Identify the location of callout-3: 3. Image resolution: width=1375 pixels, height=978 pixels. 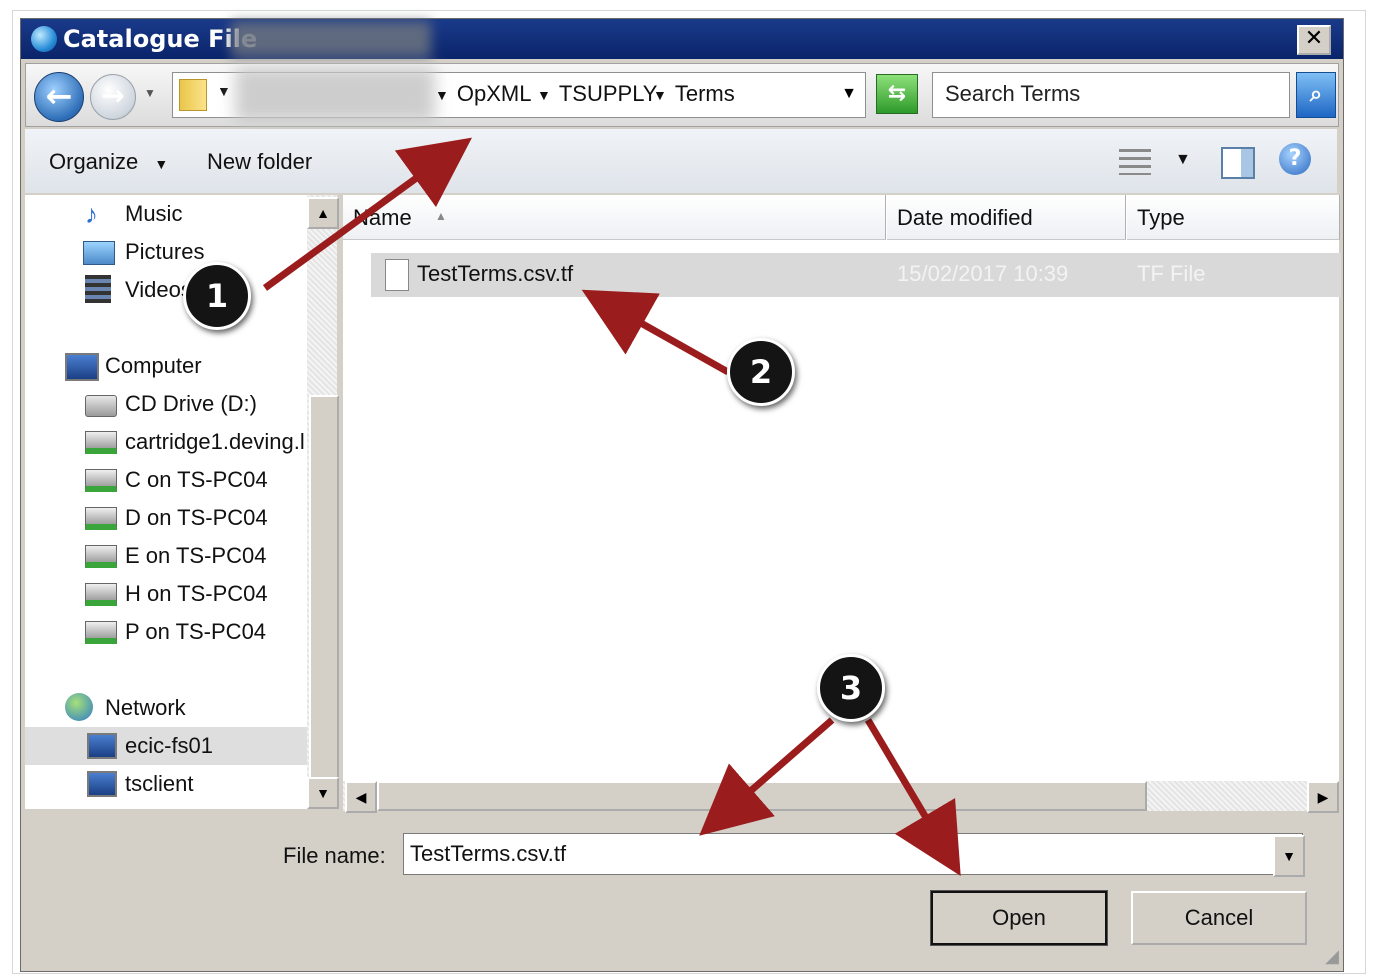
(851, 688).